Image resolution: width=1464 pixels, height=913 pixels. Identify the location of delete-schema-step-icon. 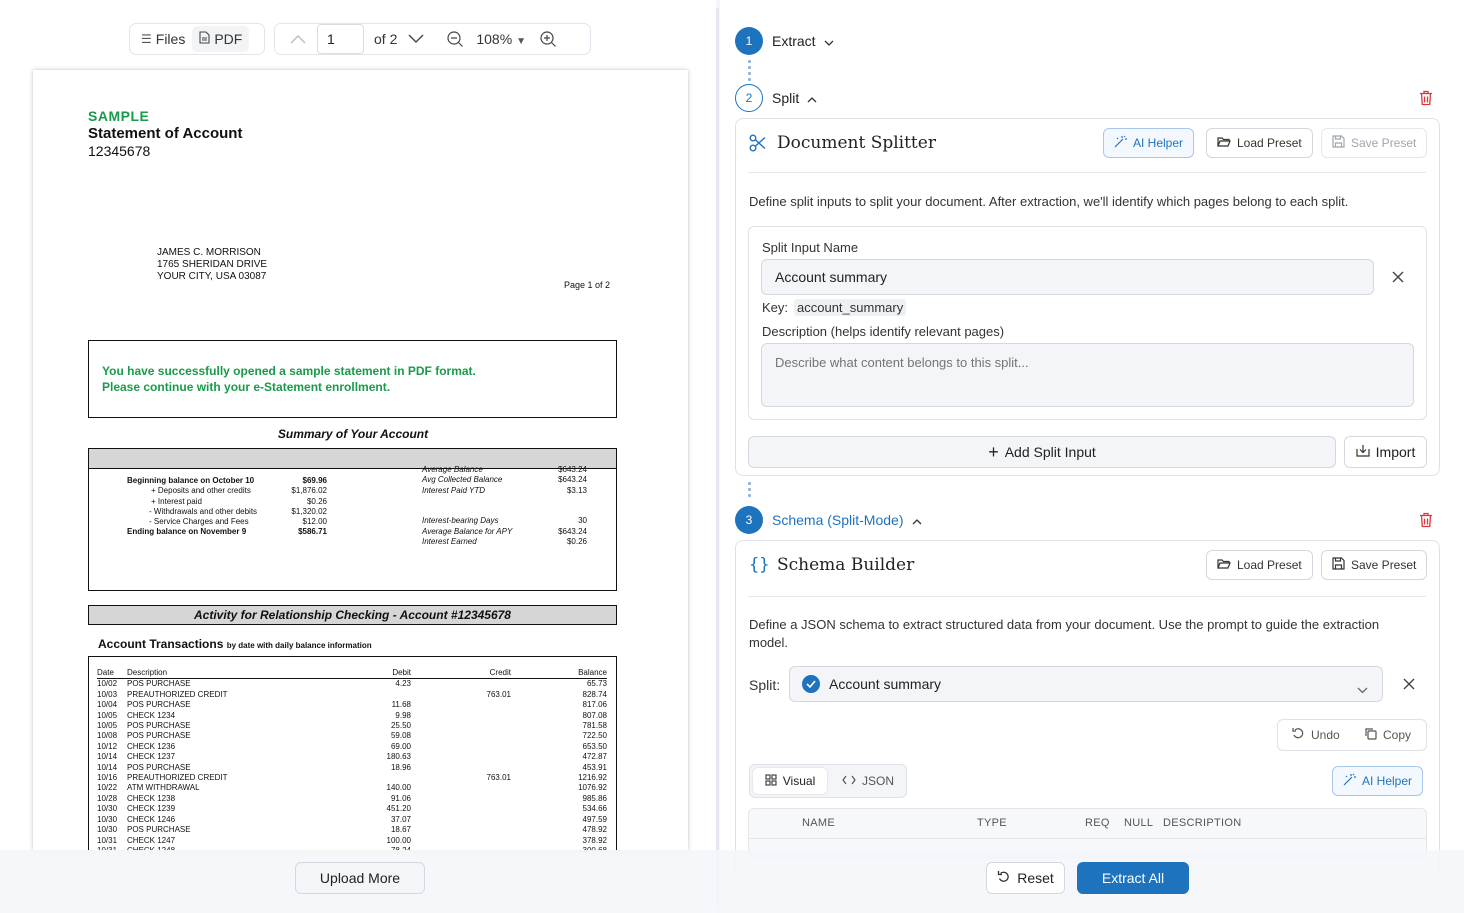
(1426, 520).